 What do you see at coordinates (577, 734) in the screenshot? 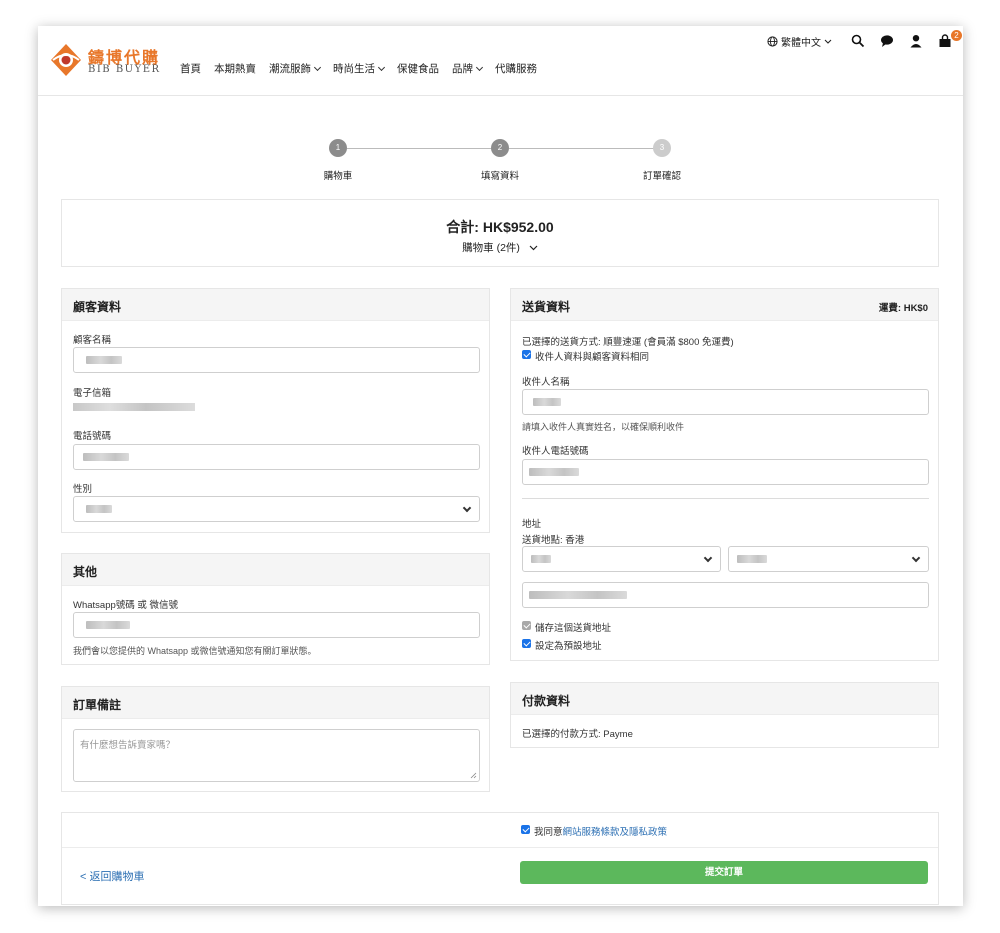
I see `payment-method: 已選擇的付款方式: Payme` at bounding box center [577, 734].